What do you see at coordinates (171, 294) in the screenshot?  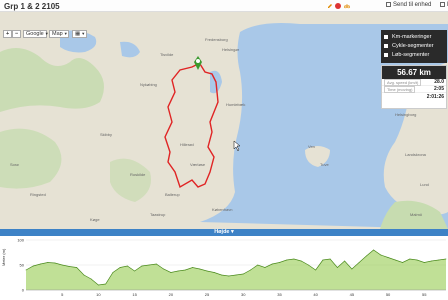 I see `x-tick-label: 20` at bounding box center [171, 294].